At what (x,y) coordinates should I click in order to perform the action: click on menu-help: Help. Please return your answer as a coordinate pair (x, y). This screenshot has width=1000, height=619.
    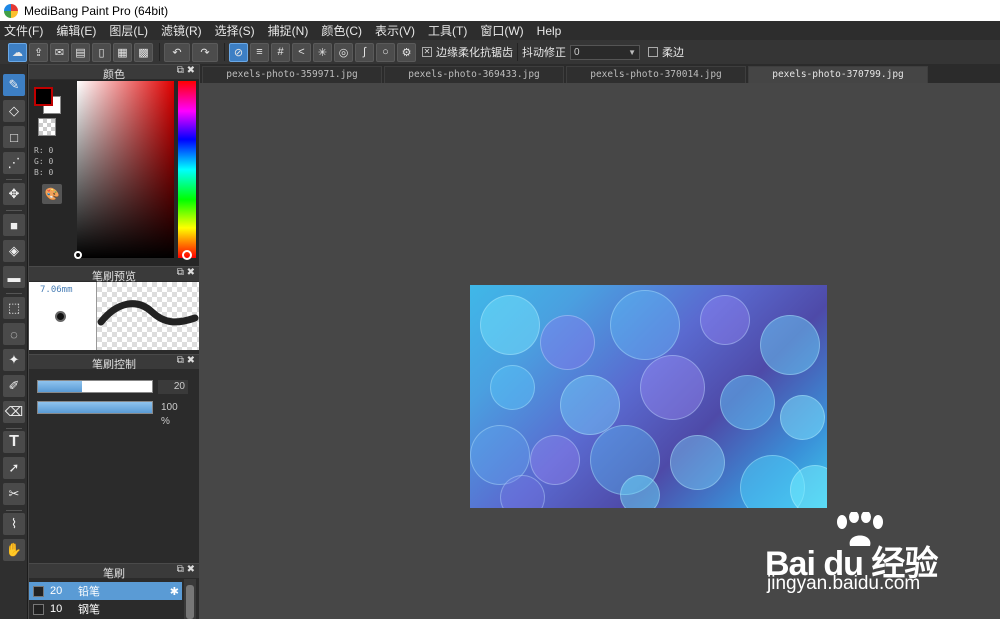
    Looking at the image, I should click on (549, 31).